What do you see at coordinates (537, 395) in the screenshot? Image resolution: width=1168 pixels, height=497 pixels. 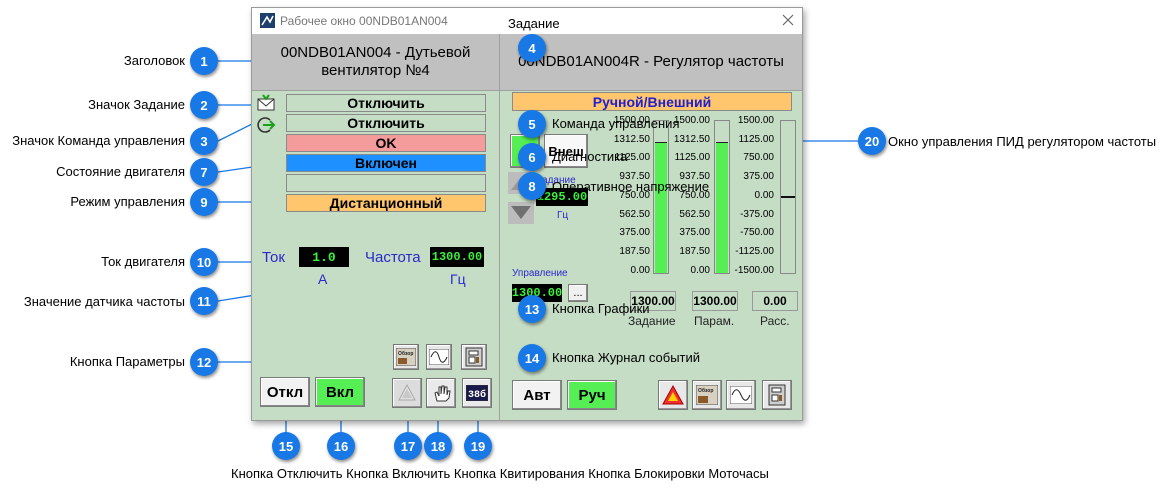 I see `auto-button: Авт` at bounding box center [537, 395].